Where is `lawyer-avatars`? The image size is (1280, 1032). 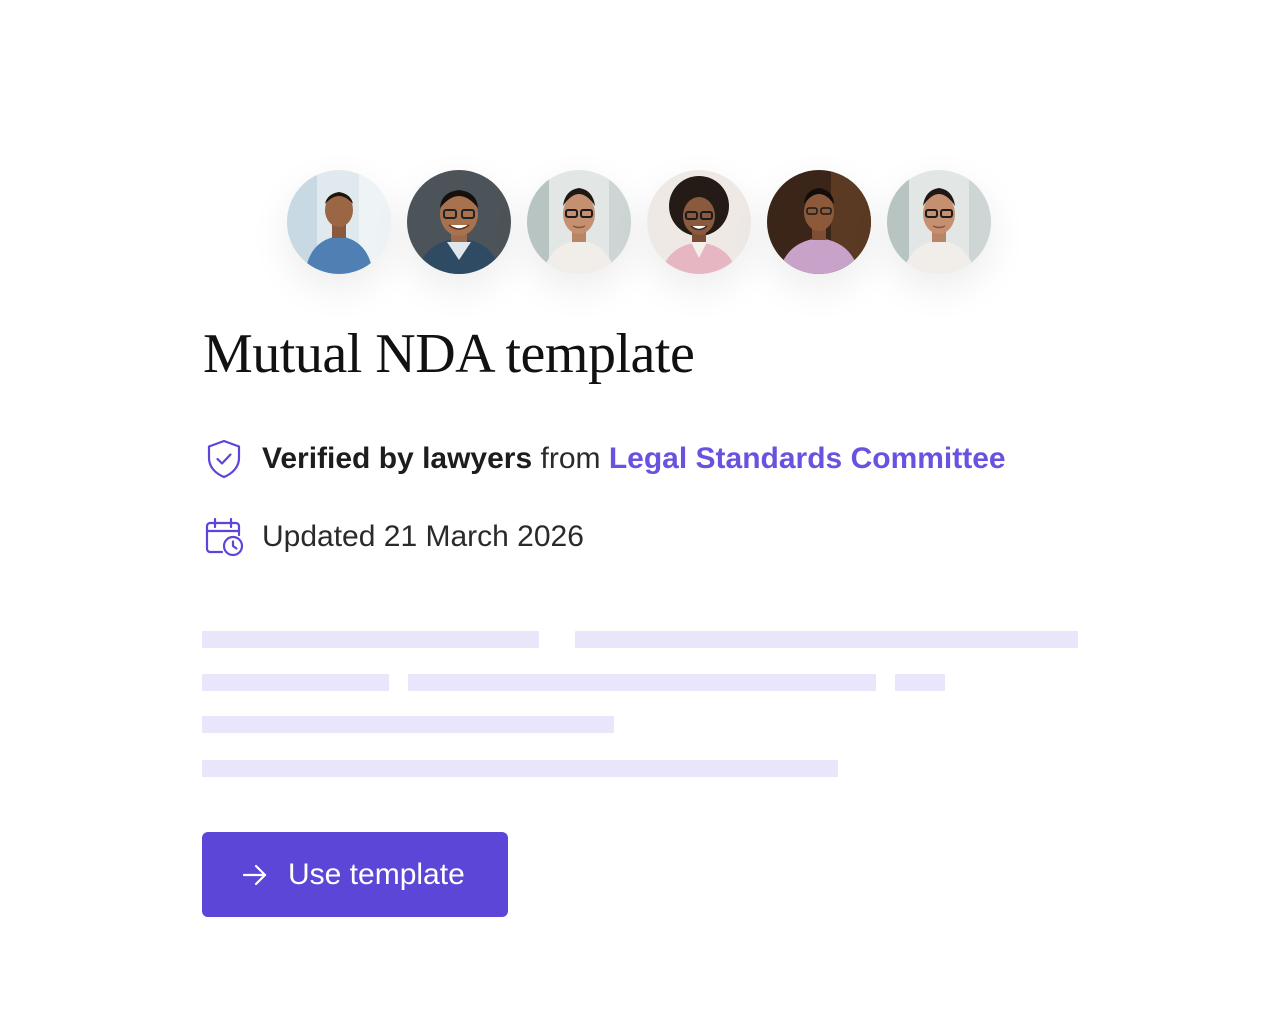
lawyer-avatars is located at coordinates (639, 222).